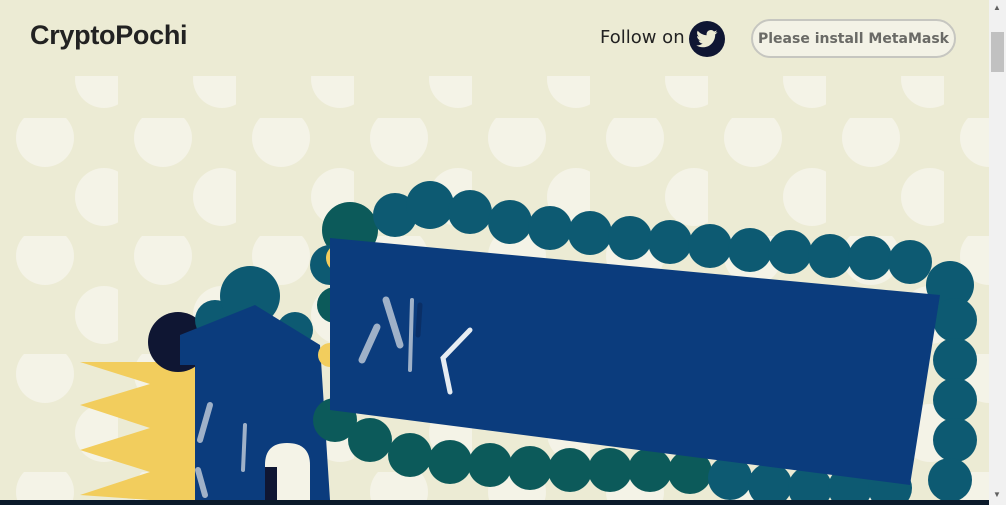 The width and height of the screenshot is (1006, 505). Describe the element at coordinates (642, 37) in the screenshot. I see `follow-label: Follow on` at that location.